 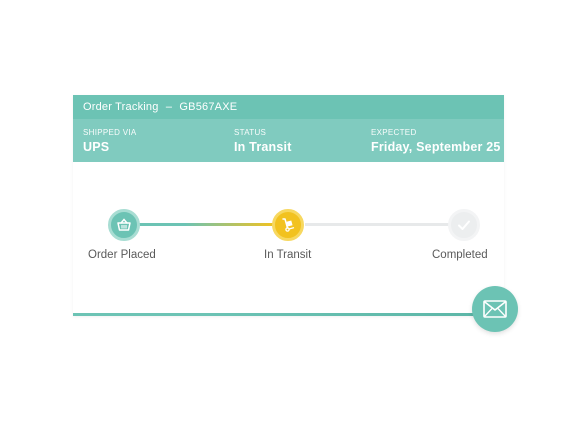 What do you see at coordinates (436, 147) in the screenshot?
I see `expected-value: Friday, September 25` at bounding box center [436, 147].